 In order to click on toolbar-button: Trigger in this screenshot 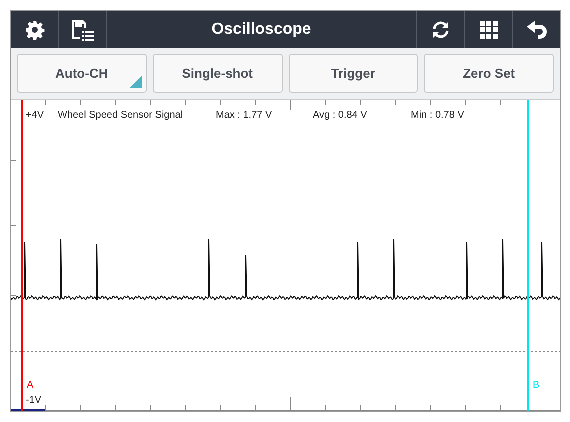, I will do `click(353, 73)`.